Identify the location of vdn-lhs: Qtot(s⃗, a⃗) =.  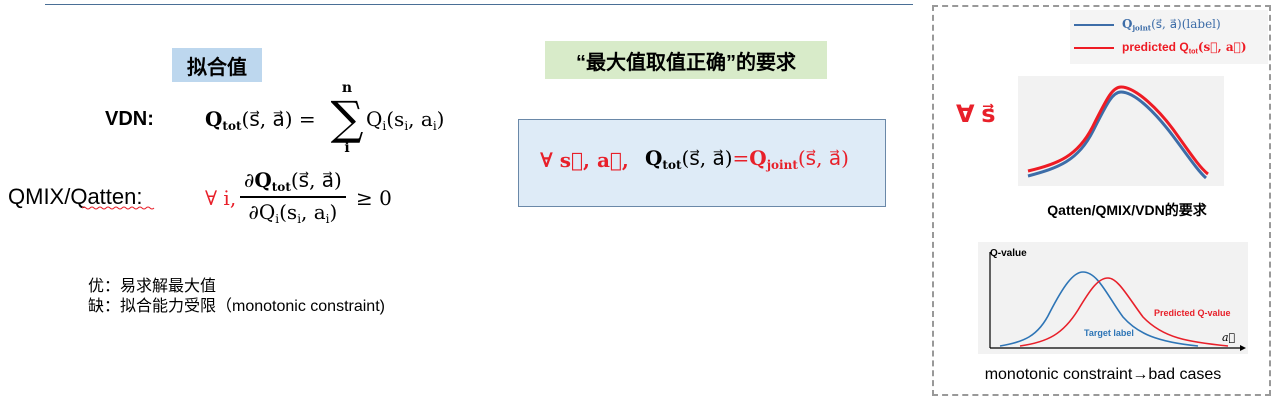
(260, 120).